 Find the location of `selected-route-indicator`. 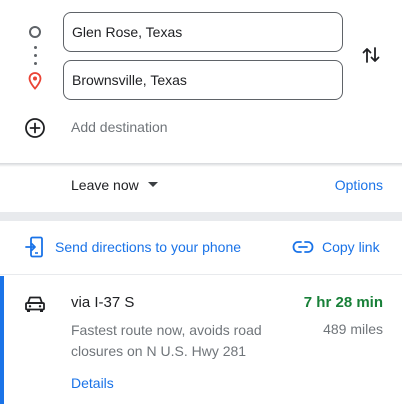

selected-route-indicator is located at coordinates (2, 340).